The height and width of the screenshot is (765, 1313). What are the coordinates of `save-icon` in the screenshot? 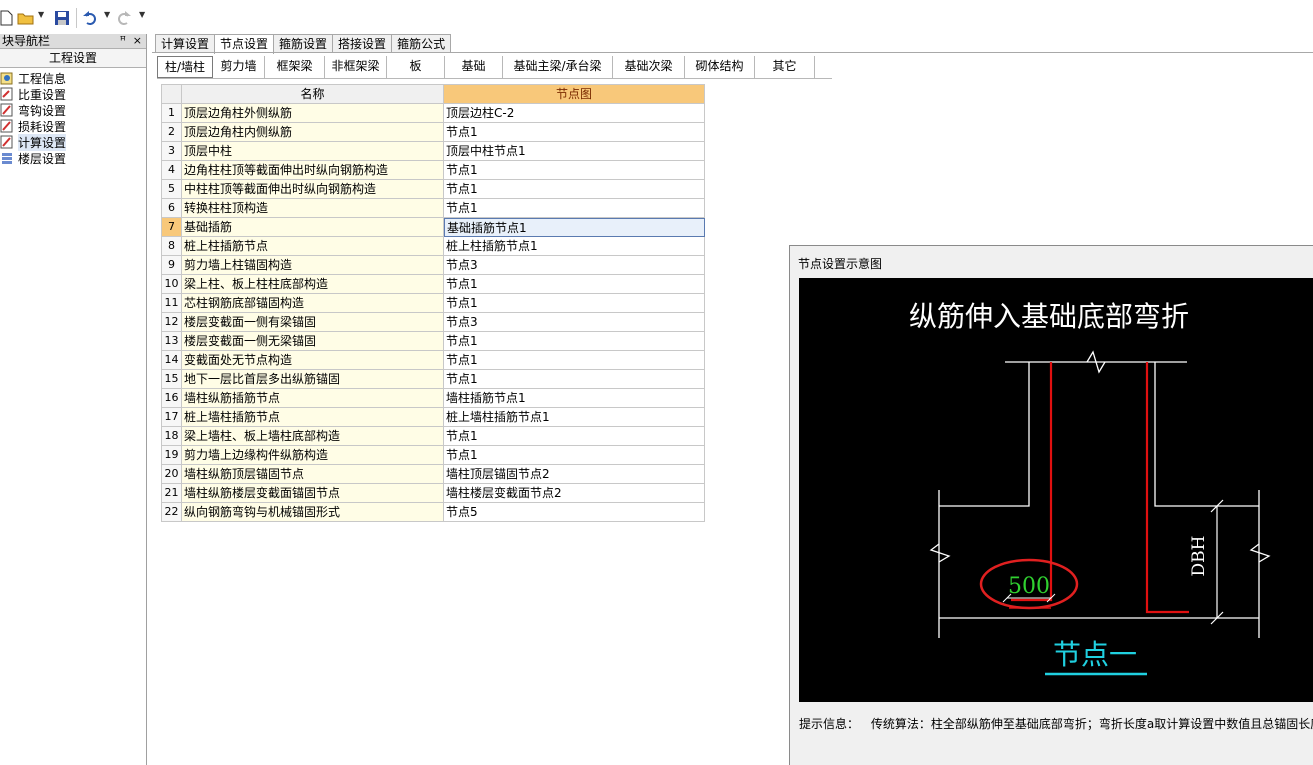 It's located at (62, 18).